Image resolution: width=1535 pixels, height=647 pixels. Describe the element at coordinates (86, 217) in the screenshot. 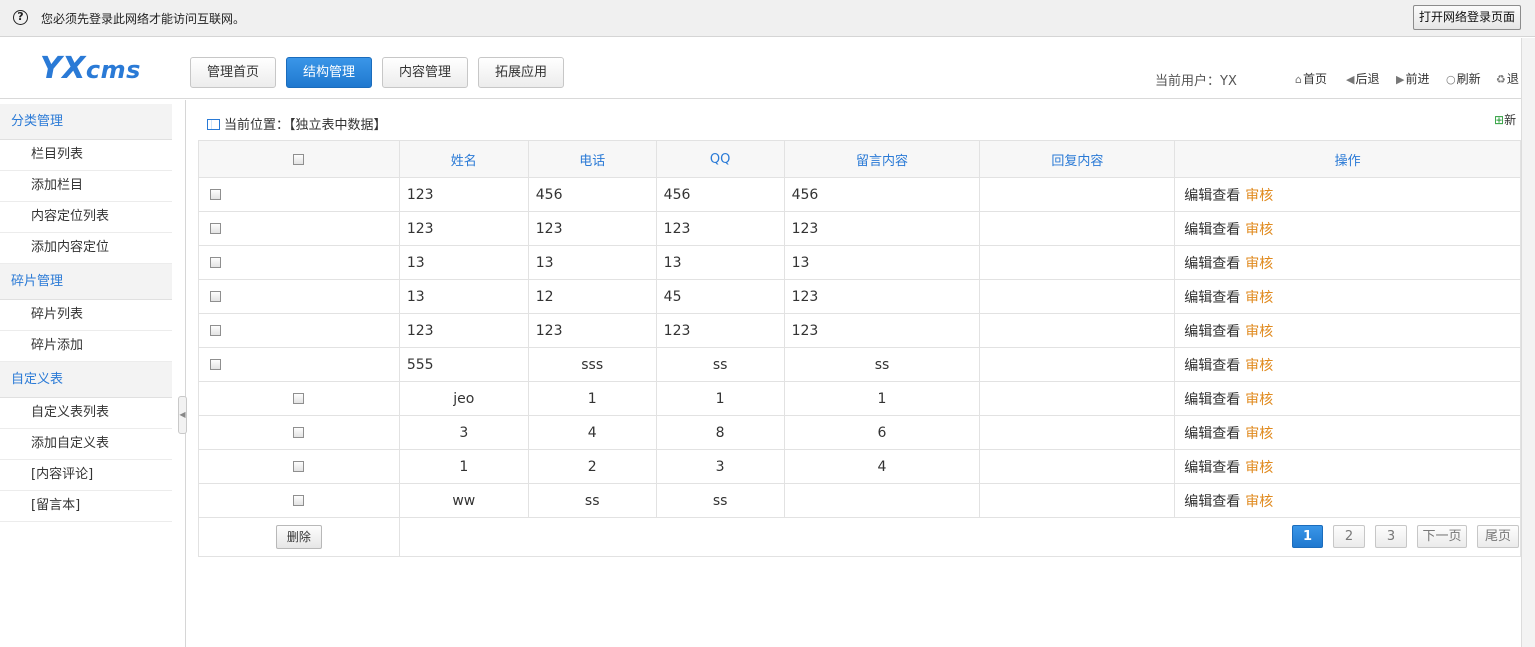

I see `sidebar-item-position-list: 内容定位列表` at that location.